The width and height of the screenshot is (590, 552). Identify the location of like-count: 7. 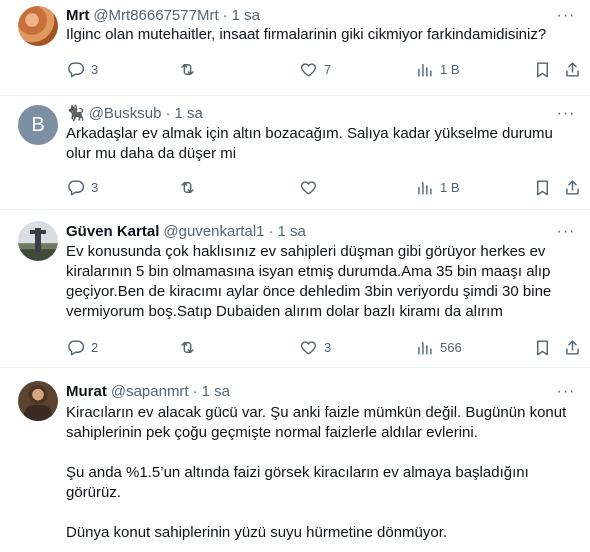
(328, 69).